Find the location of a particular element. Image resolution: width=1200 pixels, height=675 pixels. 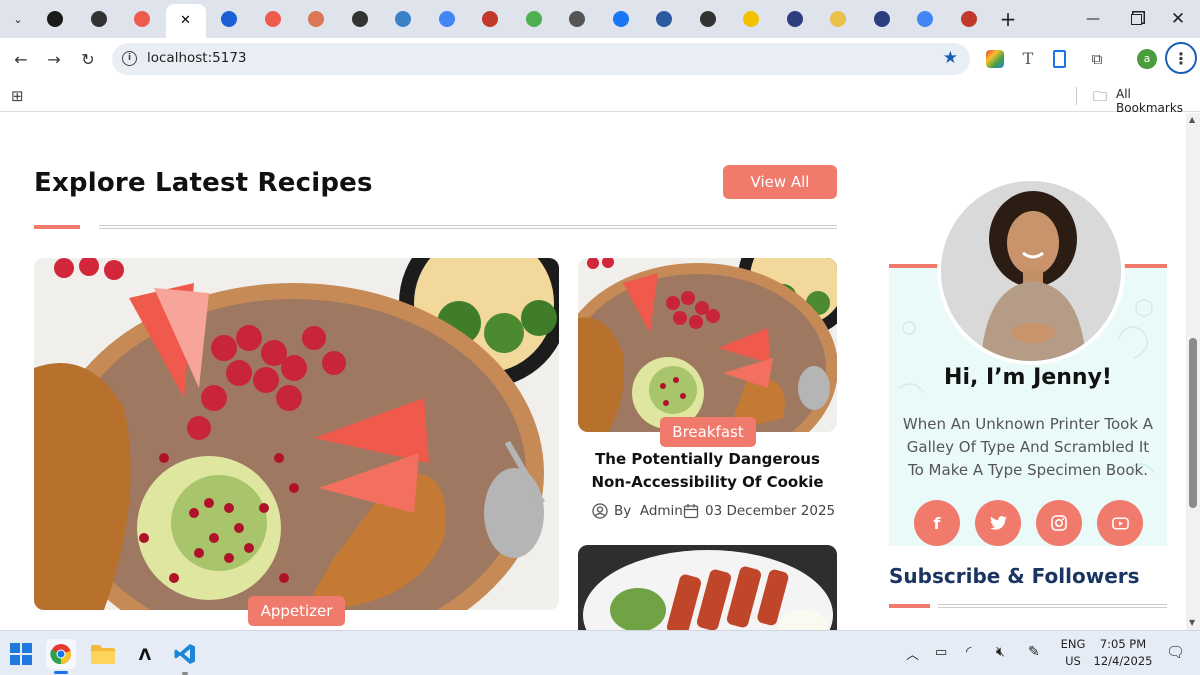

kebab-menu-icon: ⋮ is located at coordinates (1181, 58).